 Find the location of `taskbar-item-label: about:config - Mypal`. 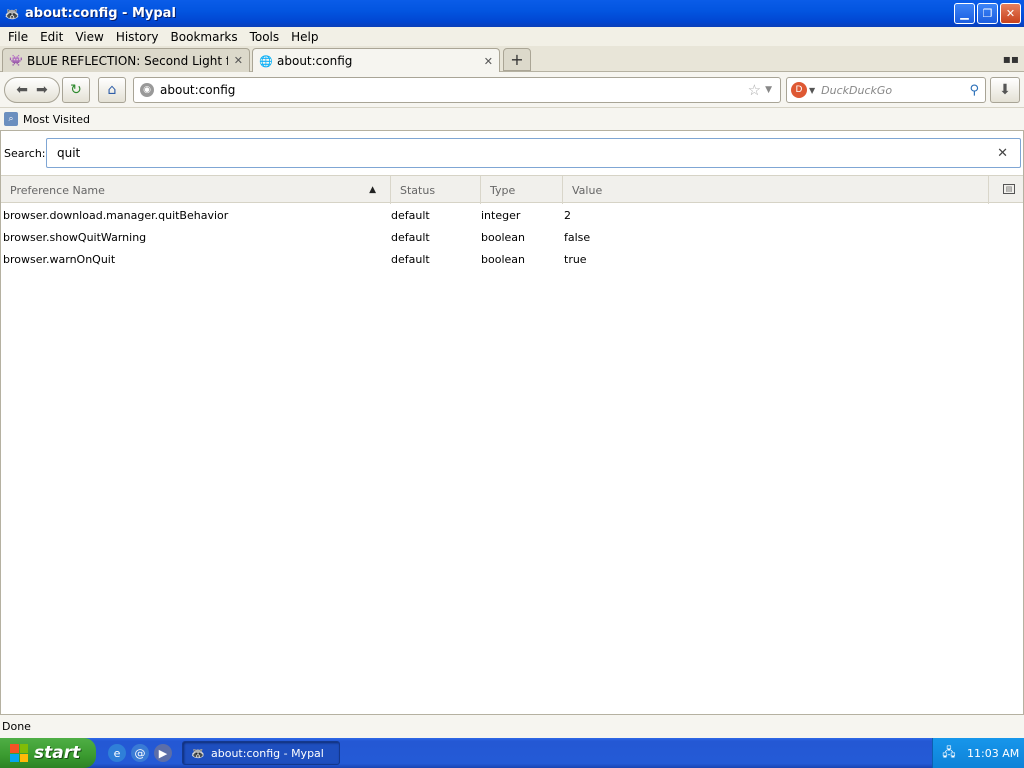

taskbar-item-label: about:config - Mypal is located at coordinates (267, 753).